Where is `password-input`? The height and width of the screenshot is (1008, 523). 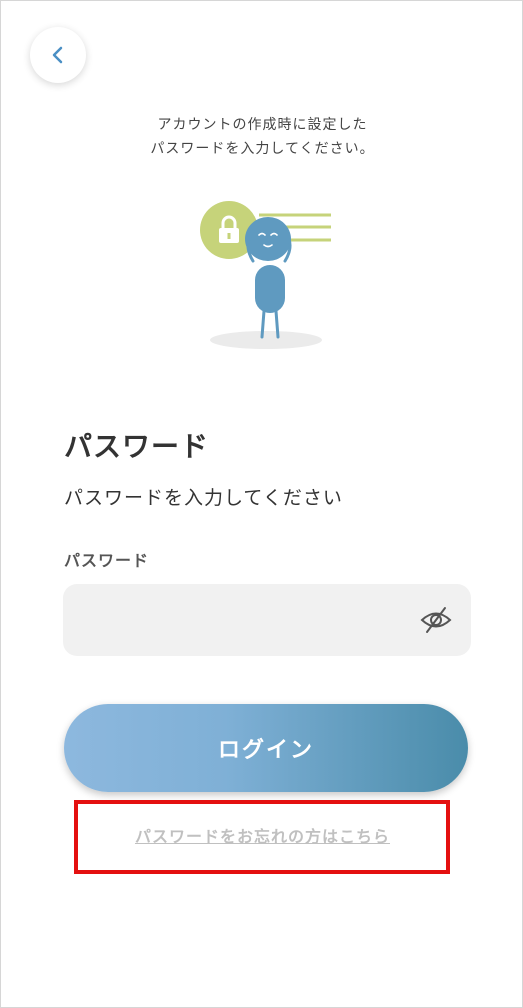
password-input is located at coordinates (246, 621).